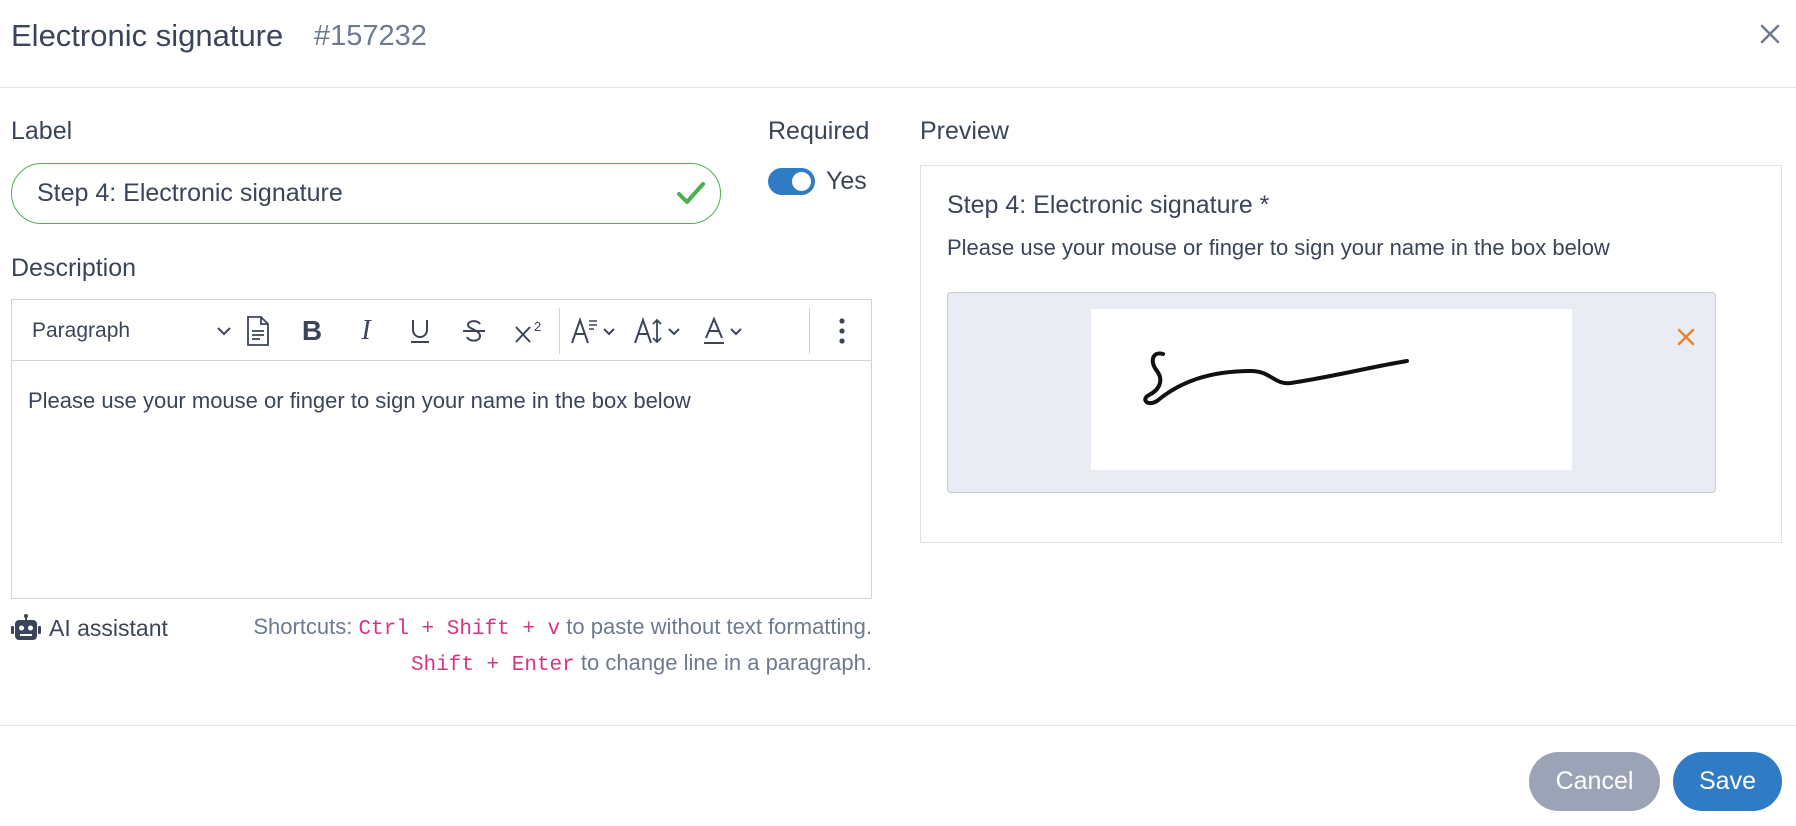  I want to click on robot-icon, so click(26, 627).